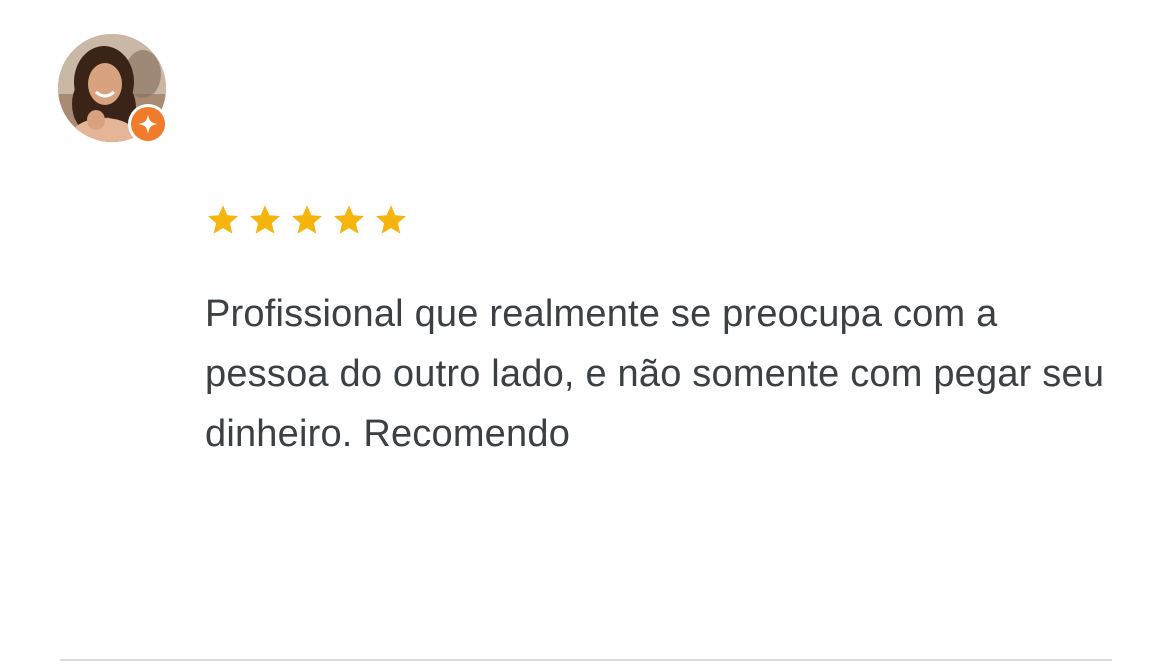  What do you see at coordinates (114, 90) in the screenshot?
I see `reviewer-avatar-container` at bounding box center [114, 90].